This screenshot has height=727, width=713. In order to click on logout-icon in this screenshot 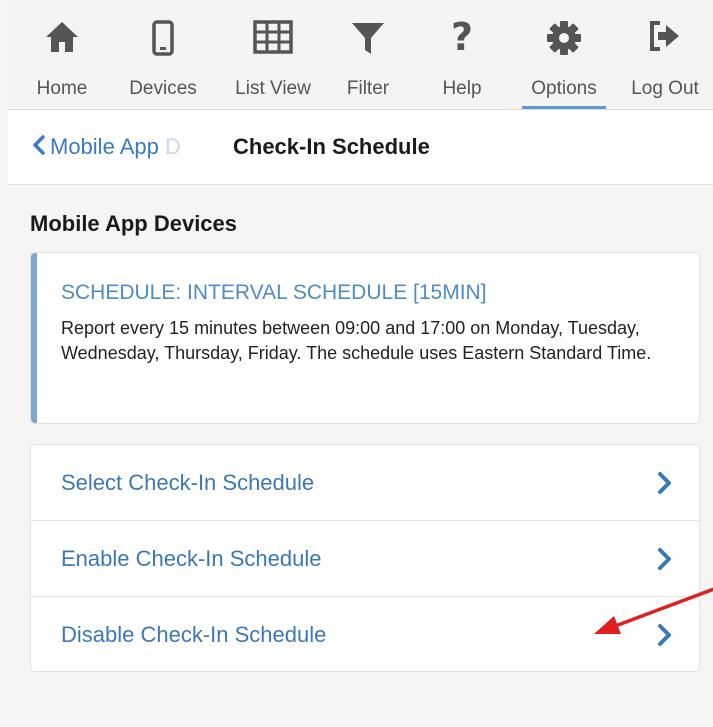, I will do `click(665, 38)`.